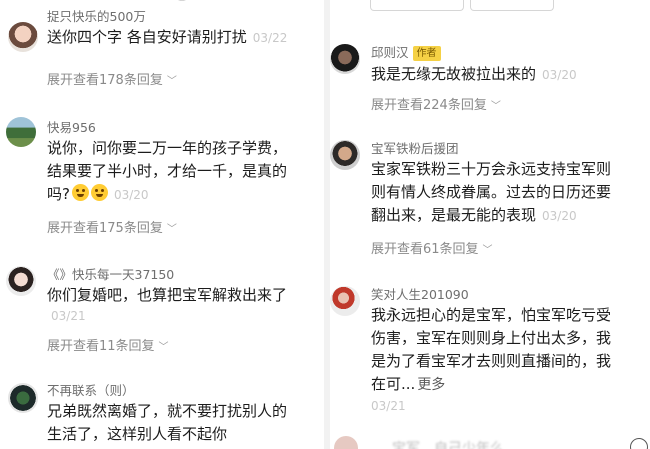 The width and height of the screenshot is (650, 449). What do you see at coordinates (71, 126) in the screenshot?
I see `comment-username: 快易956` at bounding box center [71, 126].